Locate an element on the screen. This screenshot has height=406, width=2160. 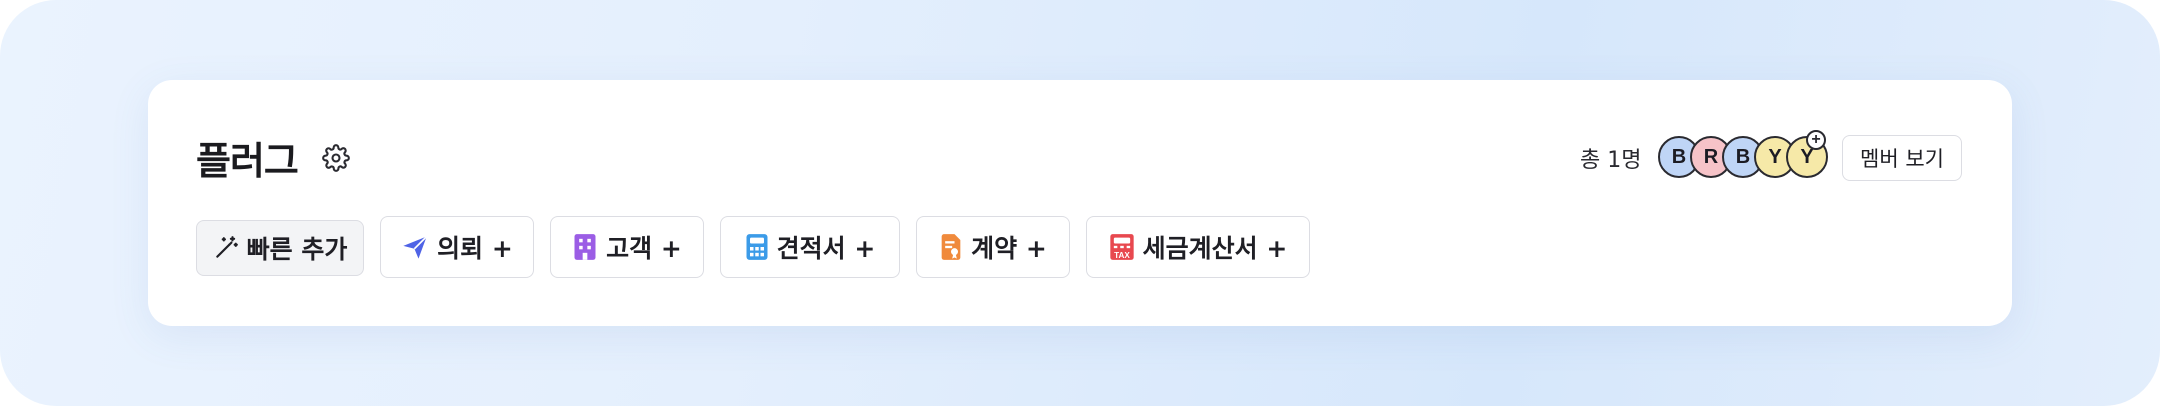
estimate-label: 견적서 + is located at coordinates (826, 248).